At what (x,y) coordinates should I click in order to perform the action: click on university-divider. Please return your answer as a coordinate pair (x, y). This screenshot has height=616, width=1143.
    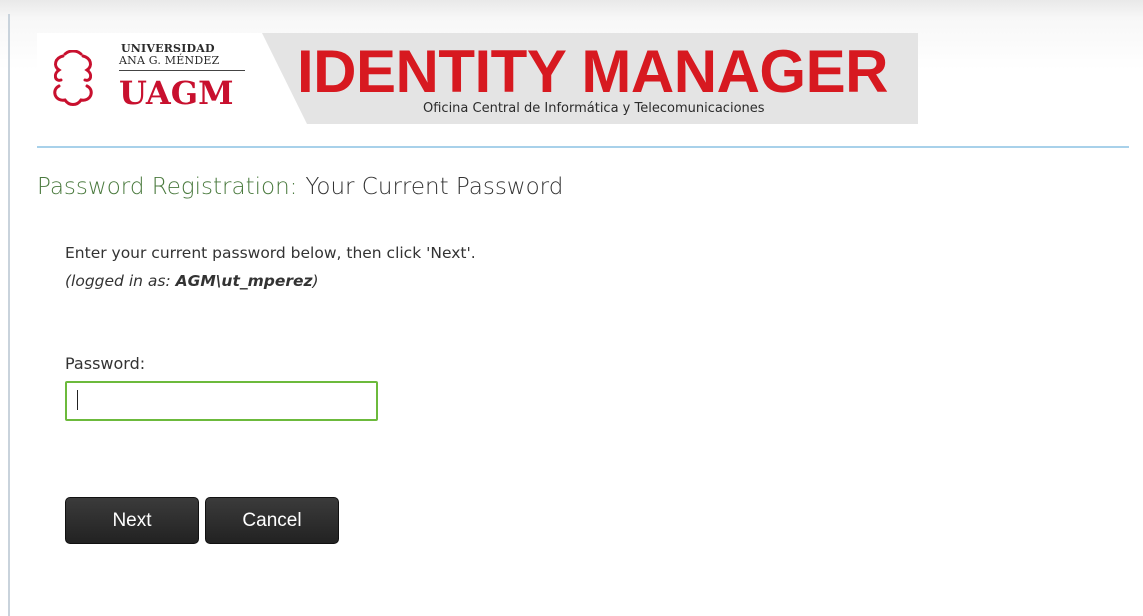
    Looking at the image, I should click on (182, 70).